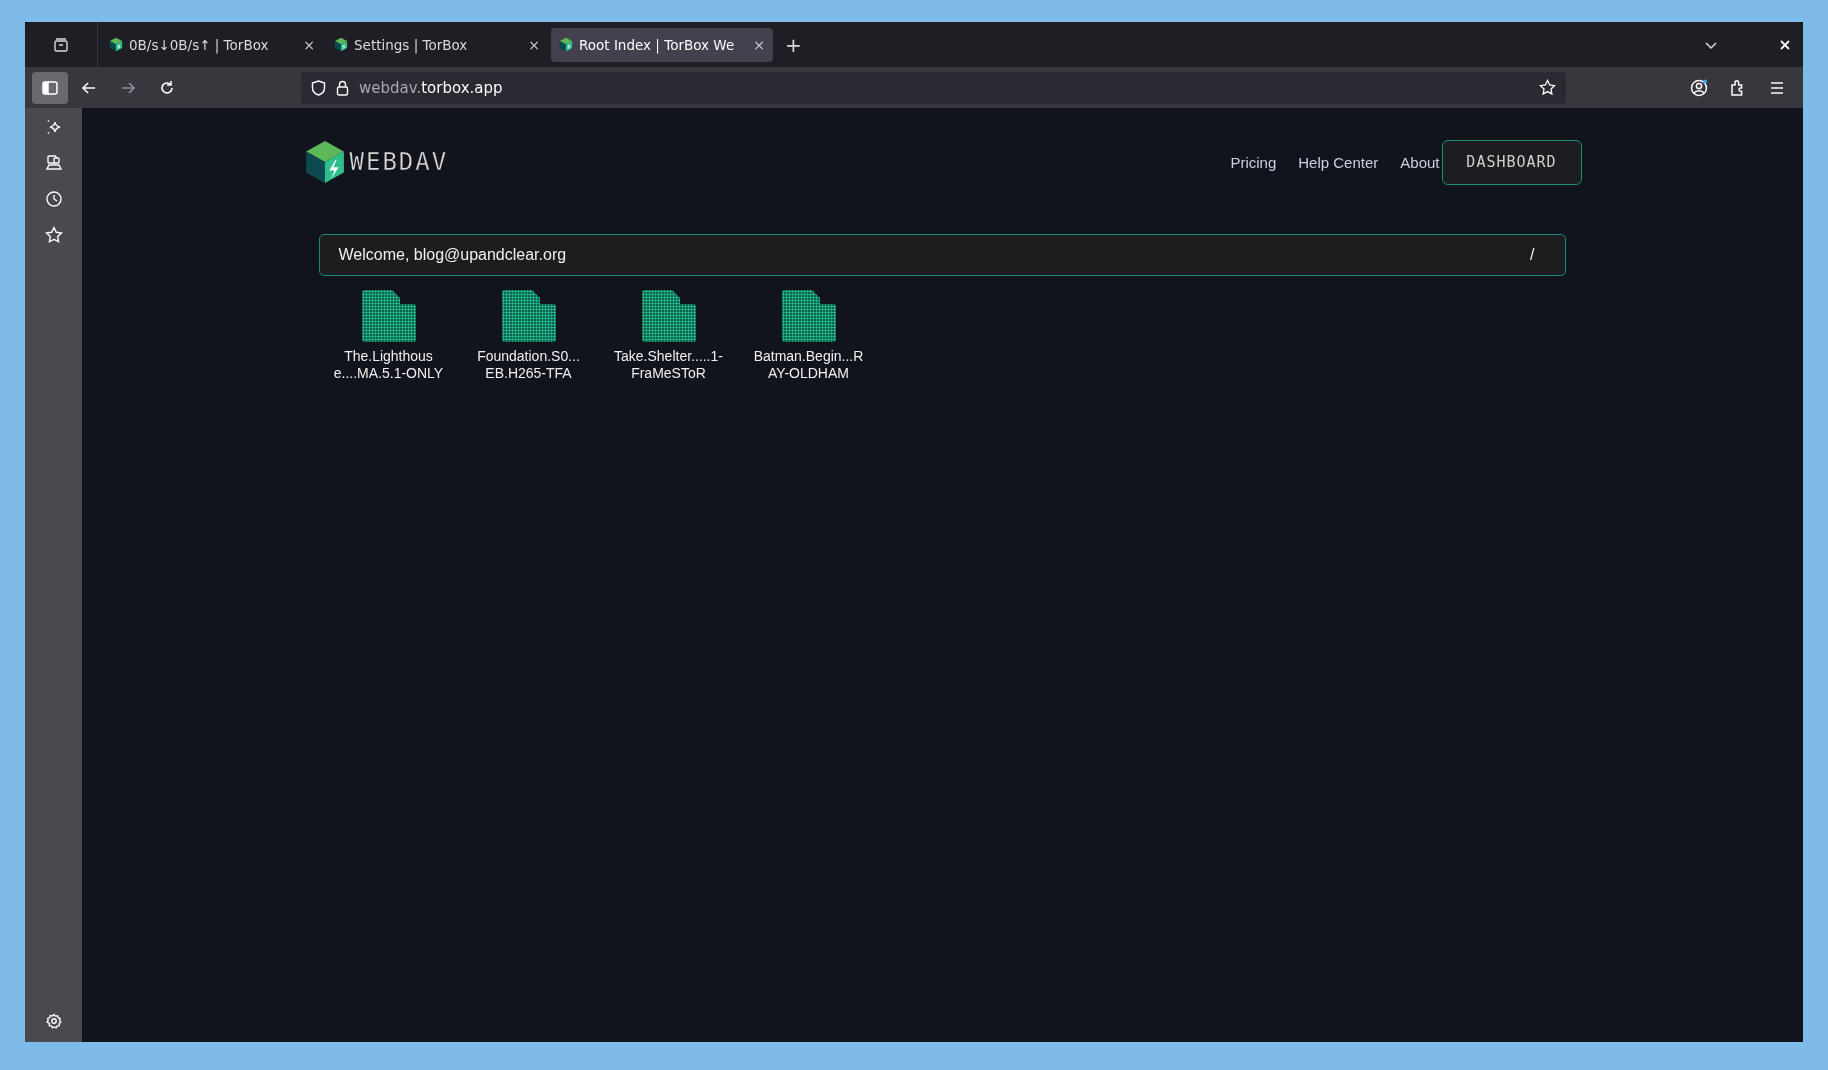 The image size is (1828, 1070). What do you see at coordinates (128, 87) in the screenshot?
I see `forward-icon` at bounding box center [128, 87].